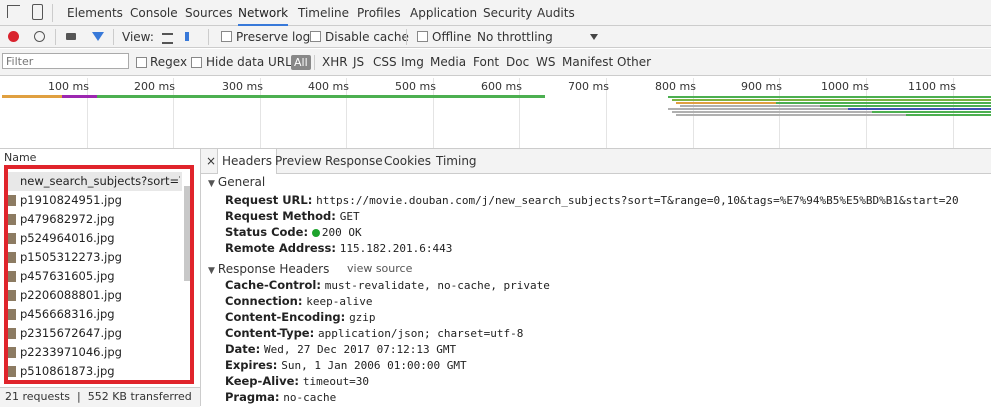 The image size is (991, 407). Describe the element at coordinates (99, 274) in the screenshot. I see `highlight-box` at that location.